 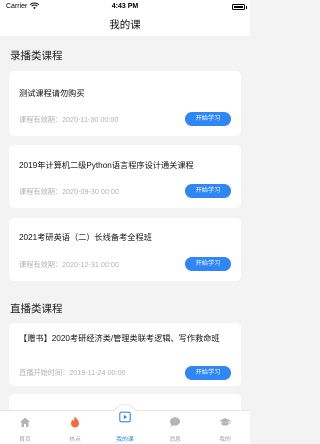 What do you see at coordinates (36, 56) in the screenshot?
I see `section-title-recorded: 录播类课程` at bounding box center [36, 56].